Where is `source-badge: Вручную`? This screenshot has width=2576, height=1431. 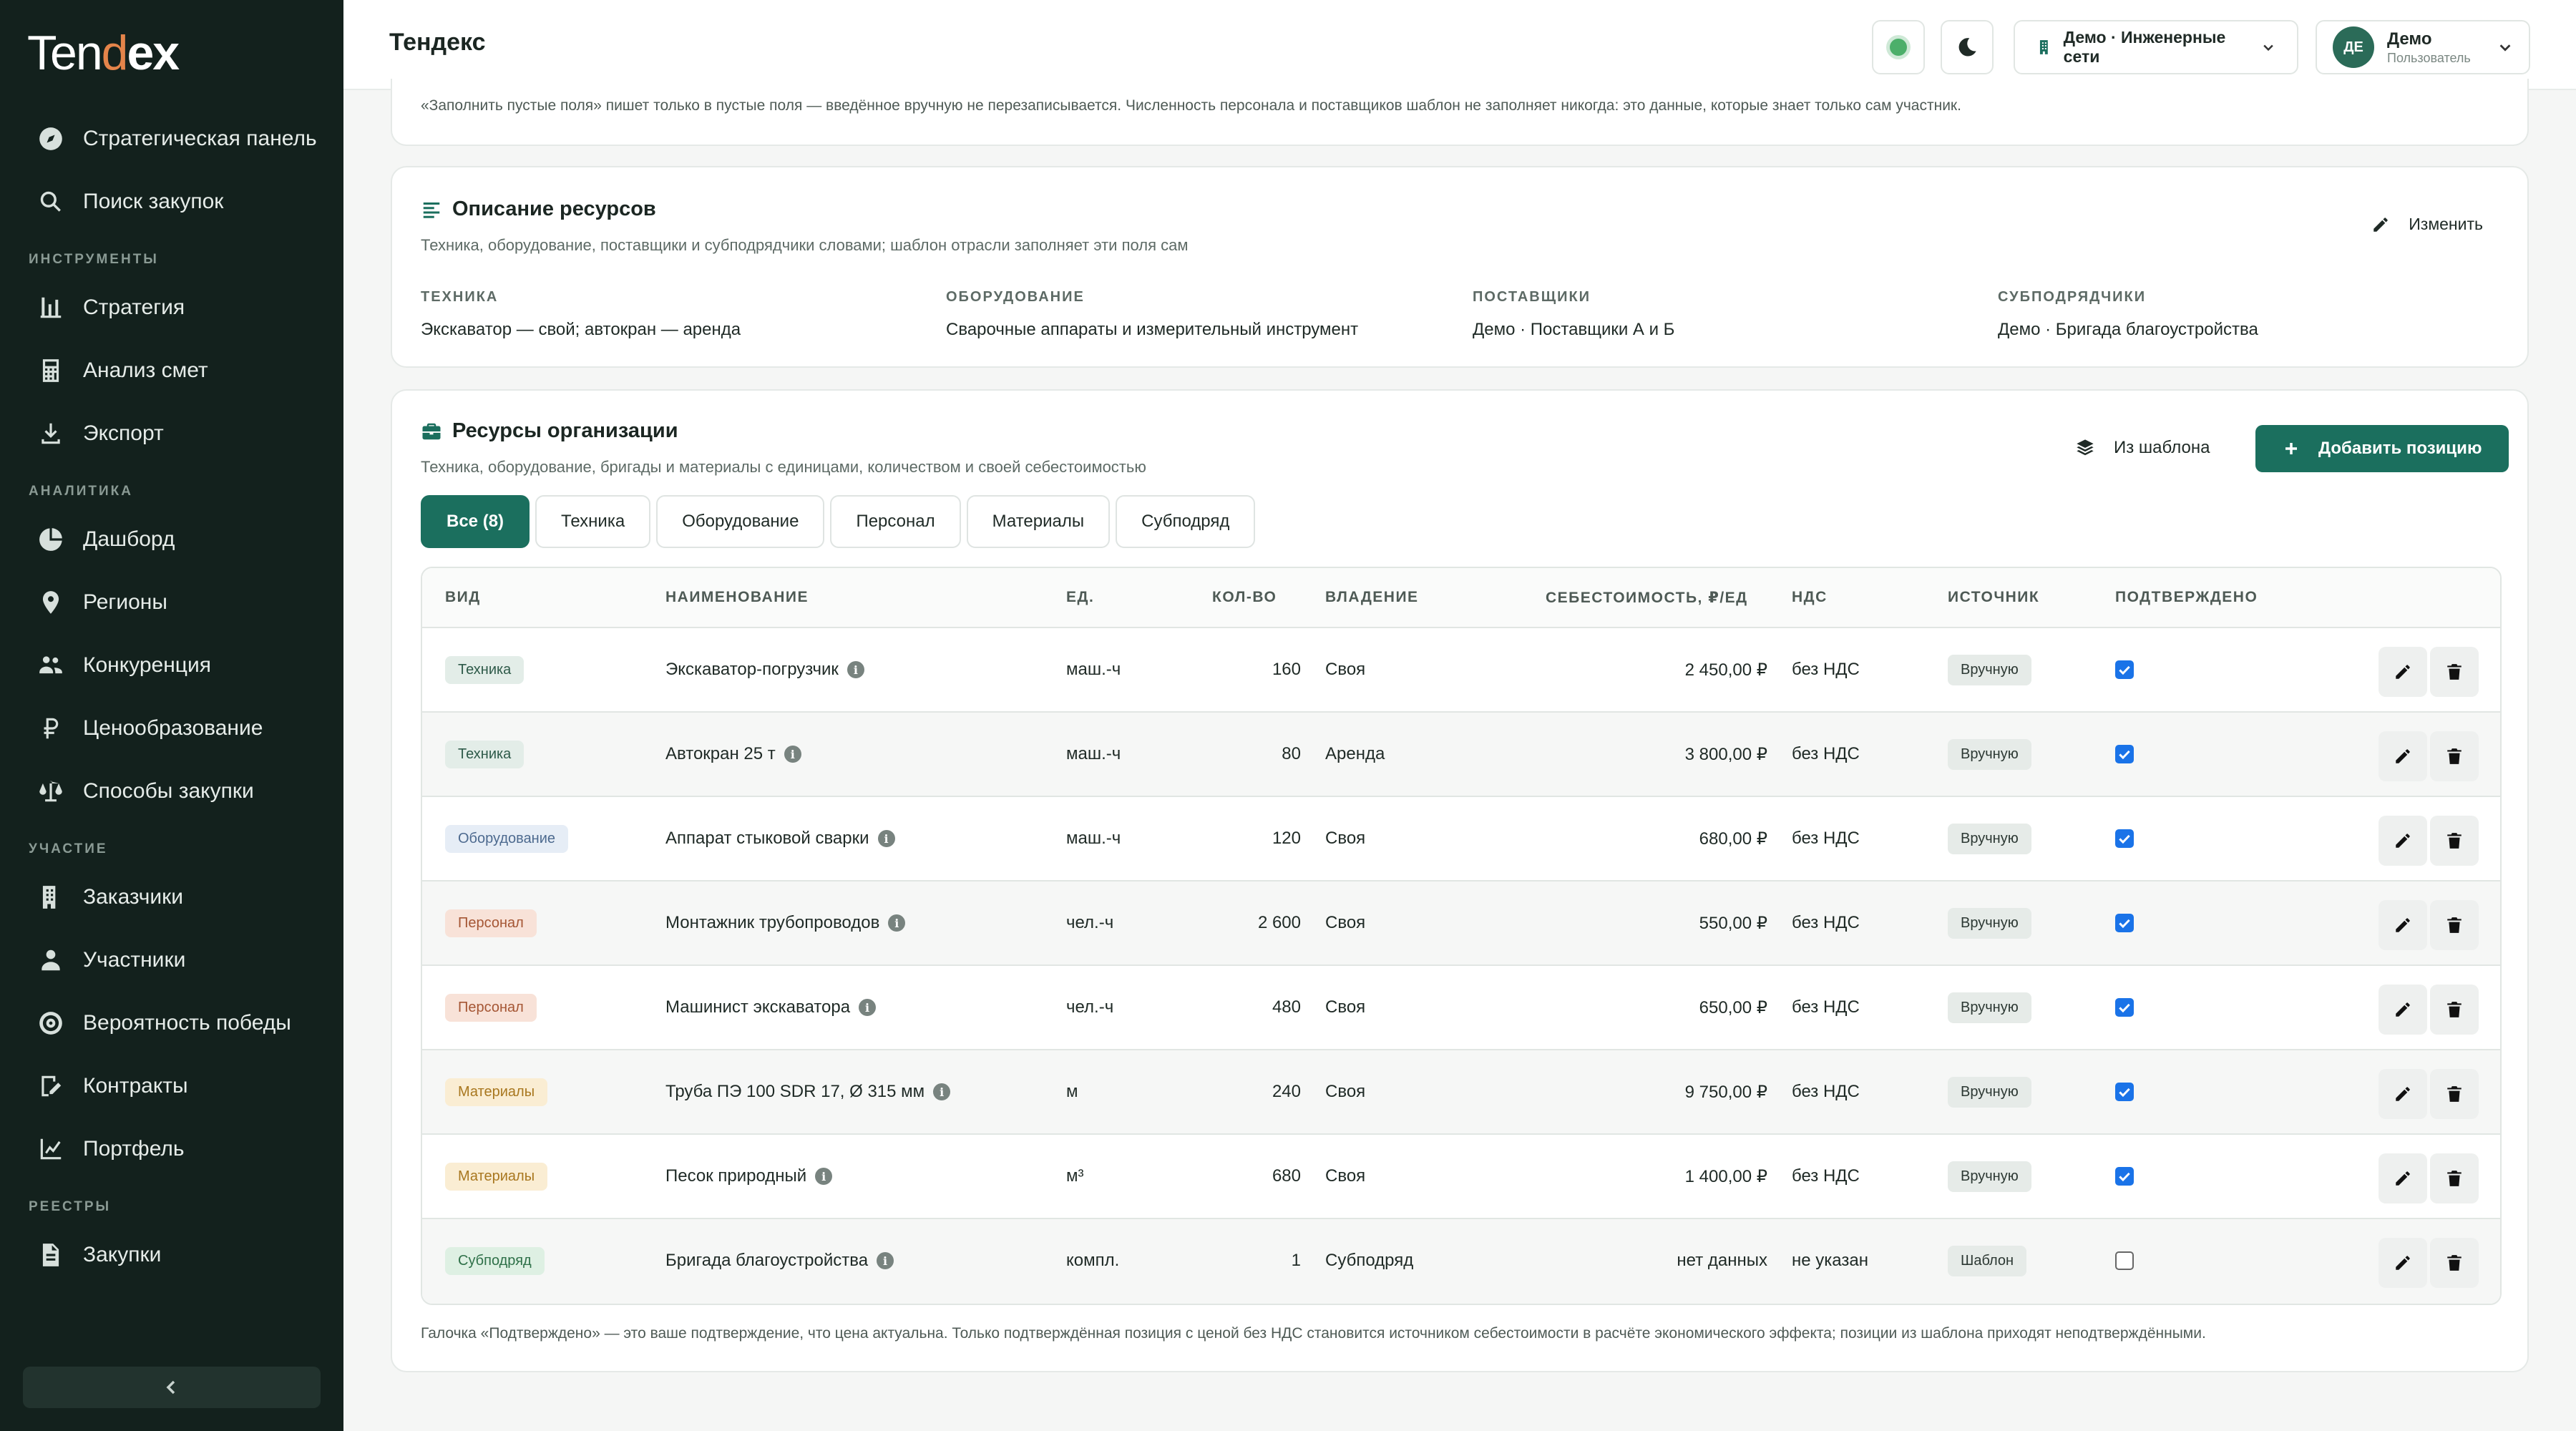
source-badge: Вручную is located at coordinates (1989, 754).